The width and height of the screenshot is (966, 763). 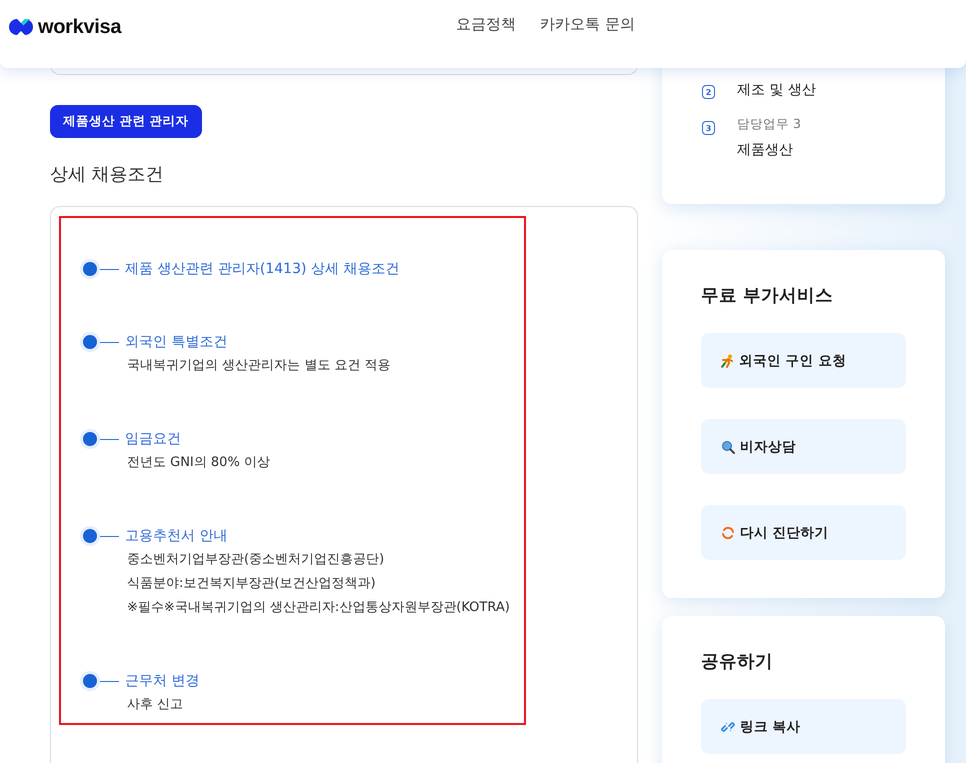 I want to click on service-button: 비자상담, so click(x=803, y=446).